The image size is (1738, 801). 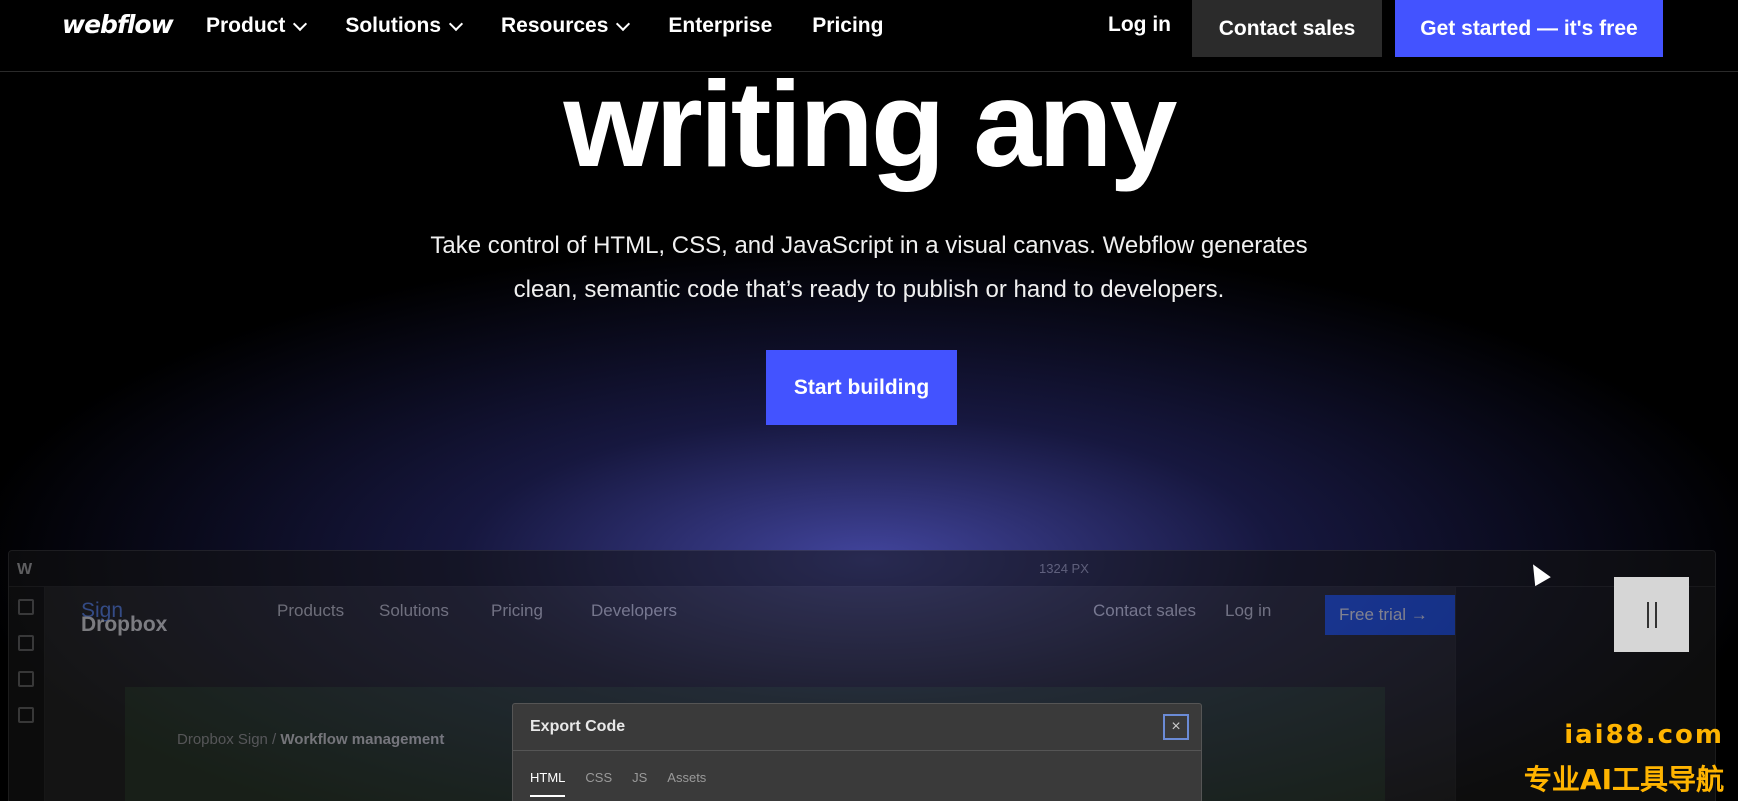 I want to click on get-started-button: Get started — it's free, so click(x=1529, y=28).